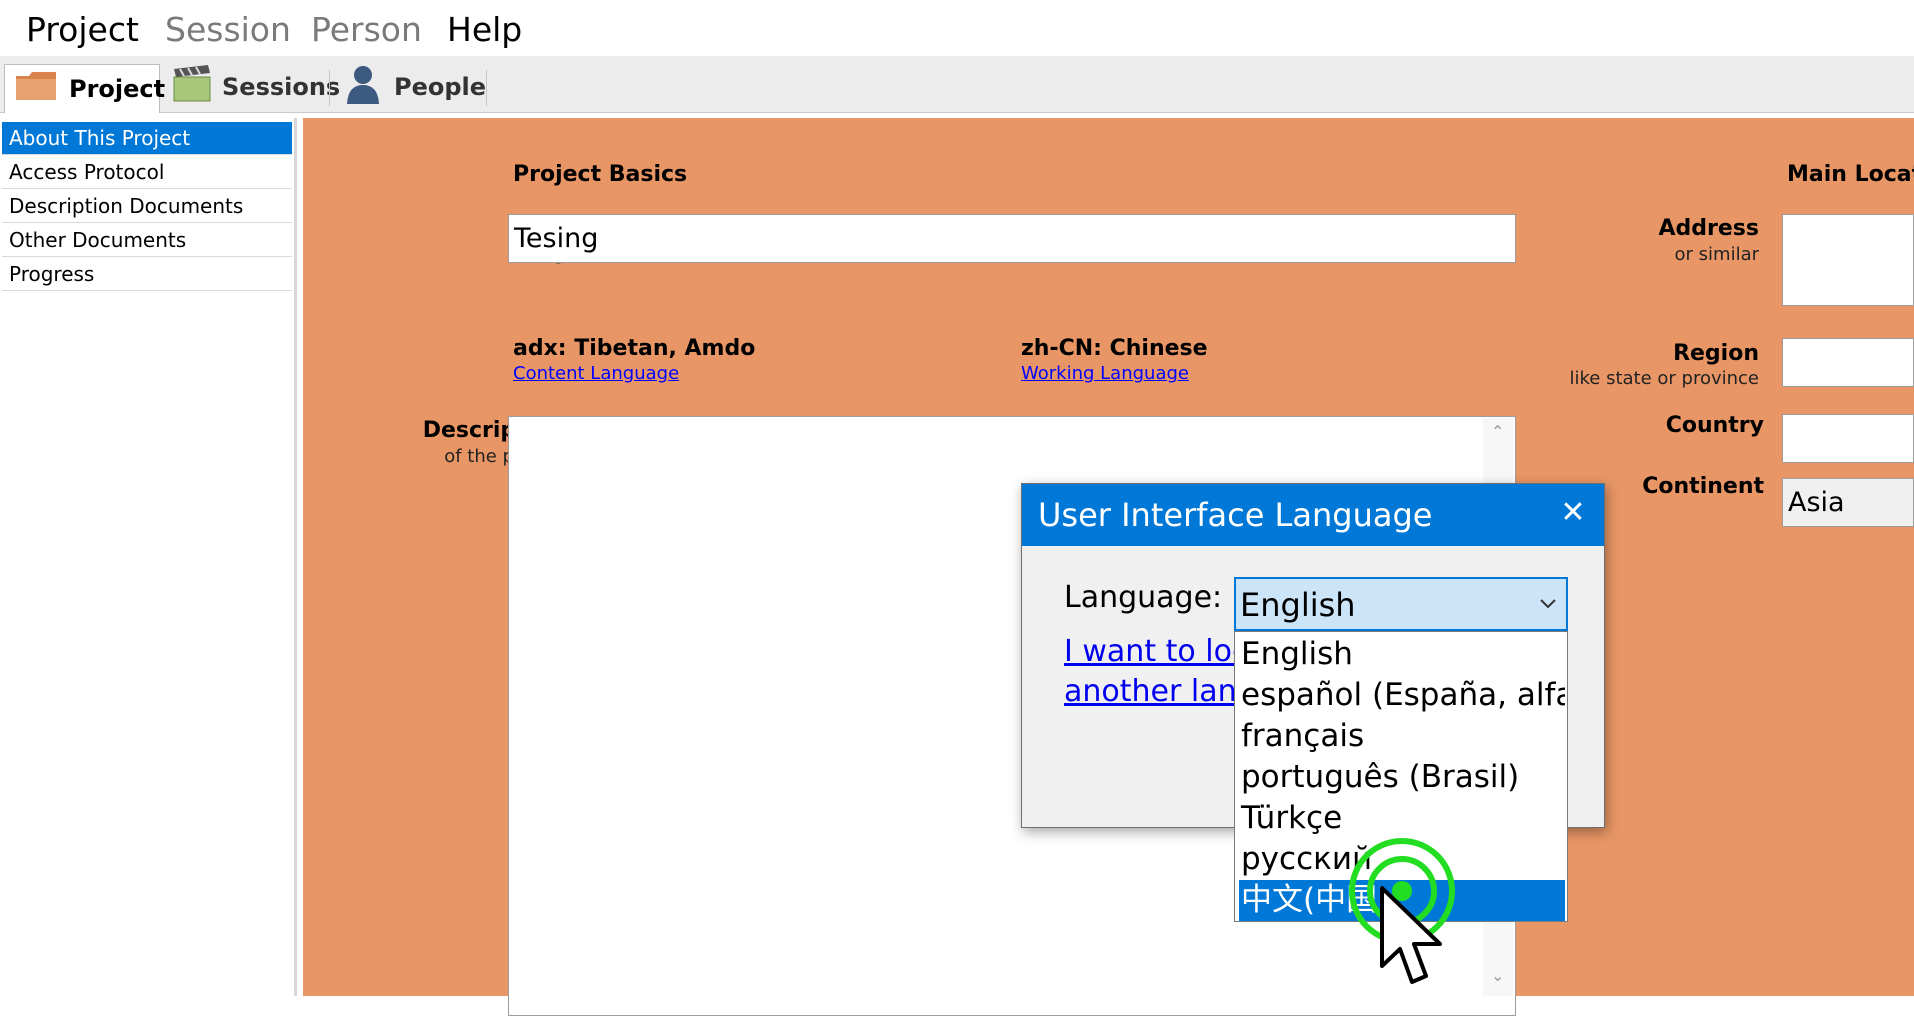 The image size is (1914, 1016). What do you see at coordinates (1402, 654) in the screenshot?
I see `language-option-english: English` at bounding box center [1402, 654].